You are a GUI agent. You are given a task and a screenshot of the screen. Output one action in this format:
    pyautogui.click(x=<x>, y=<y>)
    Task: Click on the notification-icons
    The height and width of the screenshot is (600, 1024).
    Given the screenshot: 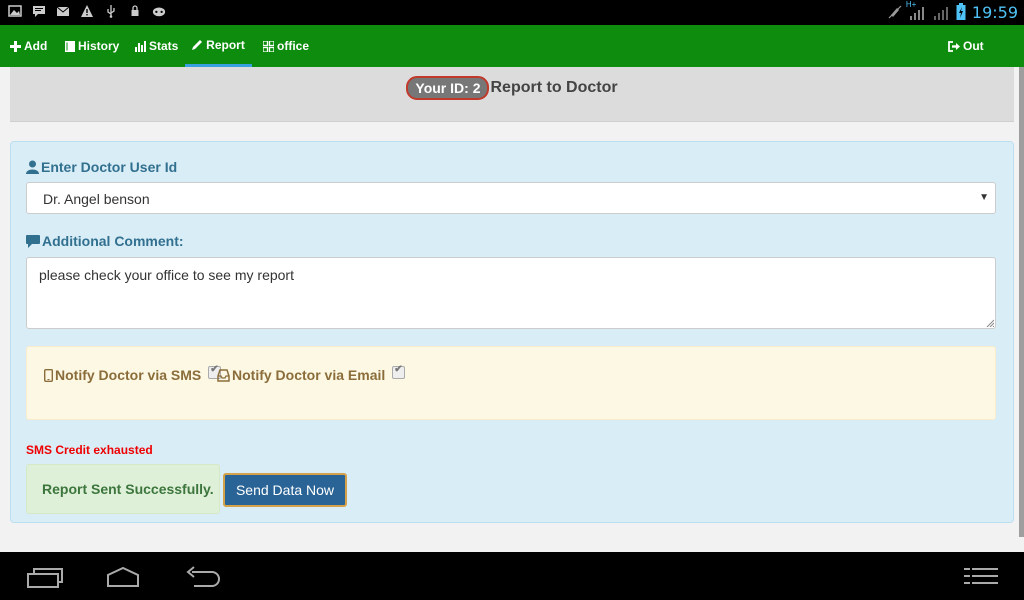 What is the action you would take?
    pyautogui.click(x=87, y=11)
    